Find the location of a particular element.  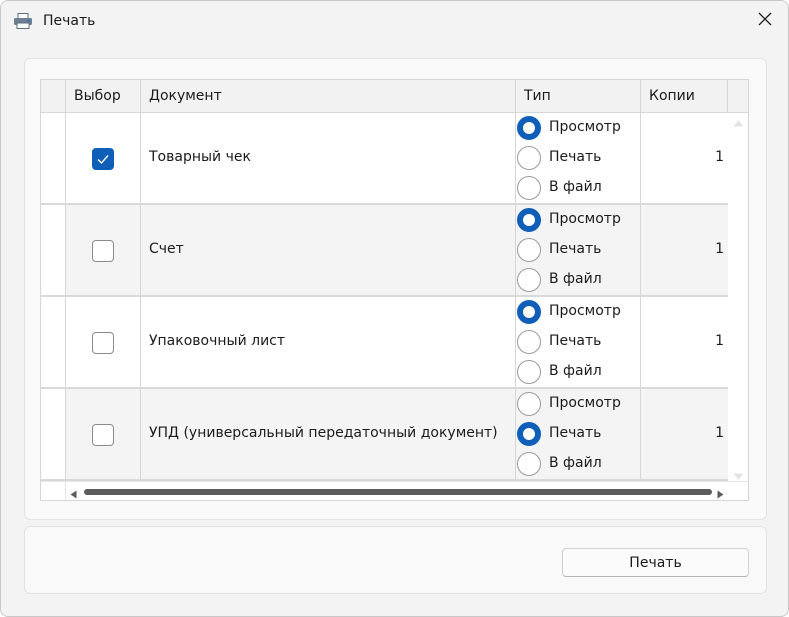

scroll-right-icon is located at coordinates (720, 493).